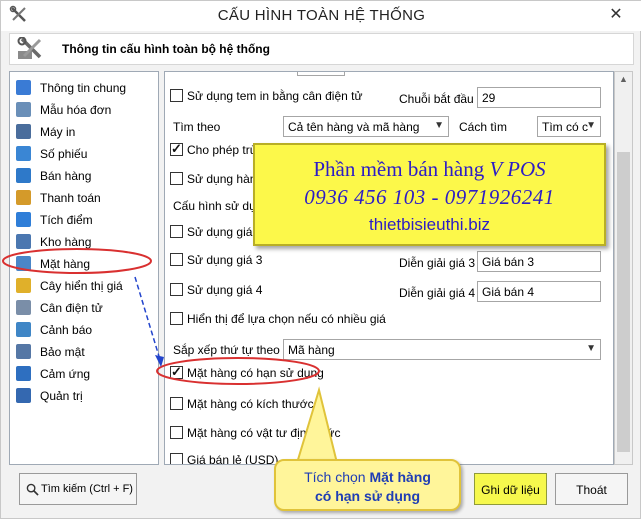  Describe the element at coordinates (176, 432) in the screenshot. I see `material-checkbox` at that location.